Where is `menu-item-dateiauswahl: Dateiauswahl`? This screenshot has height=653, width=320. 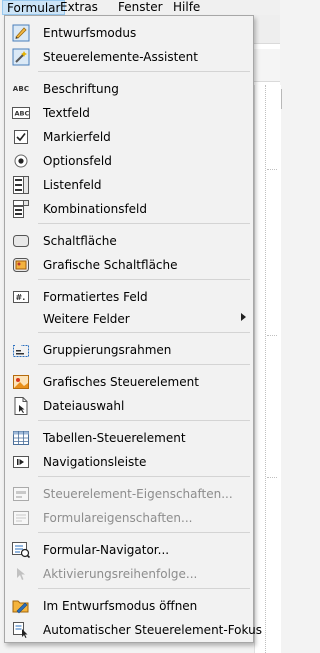
menu-item-dateiauswahl: Dateiauswahl is located at coordinates (129, 406).